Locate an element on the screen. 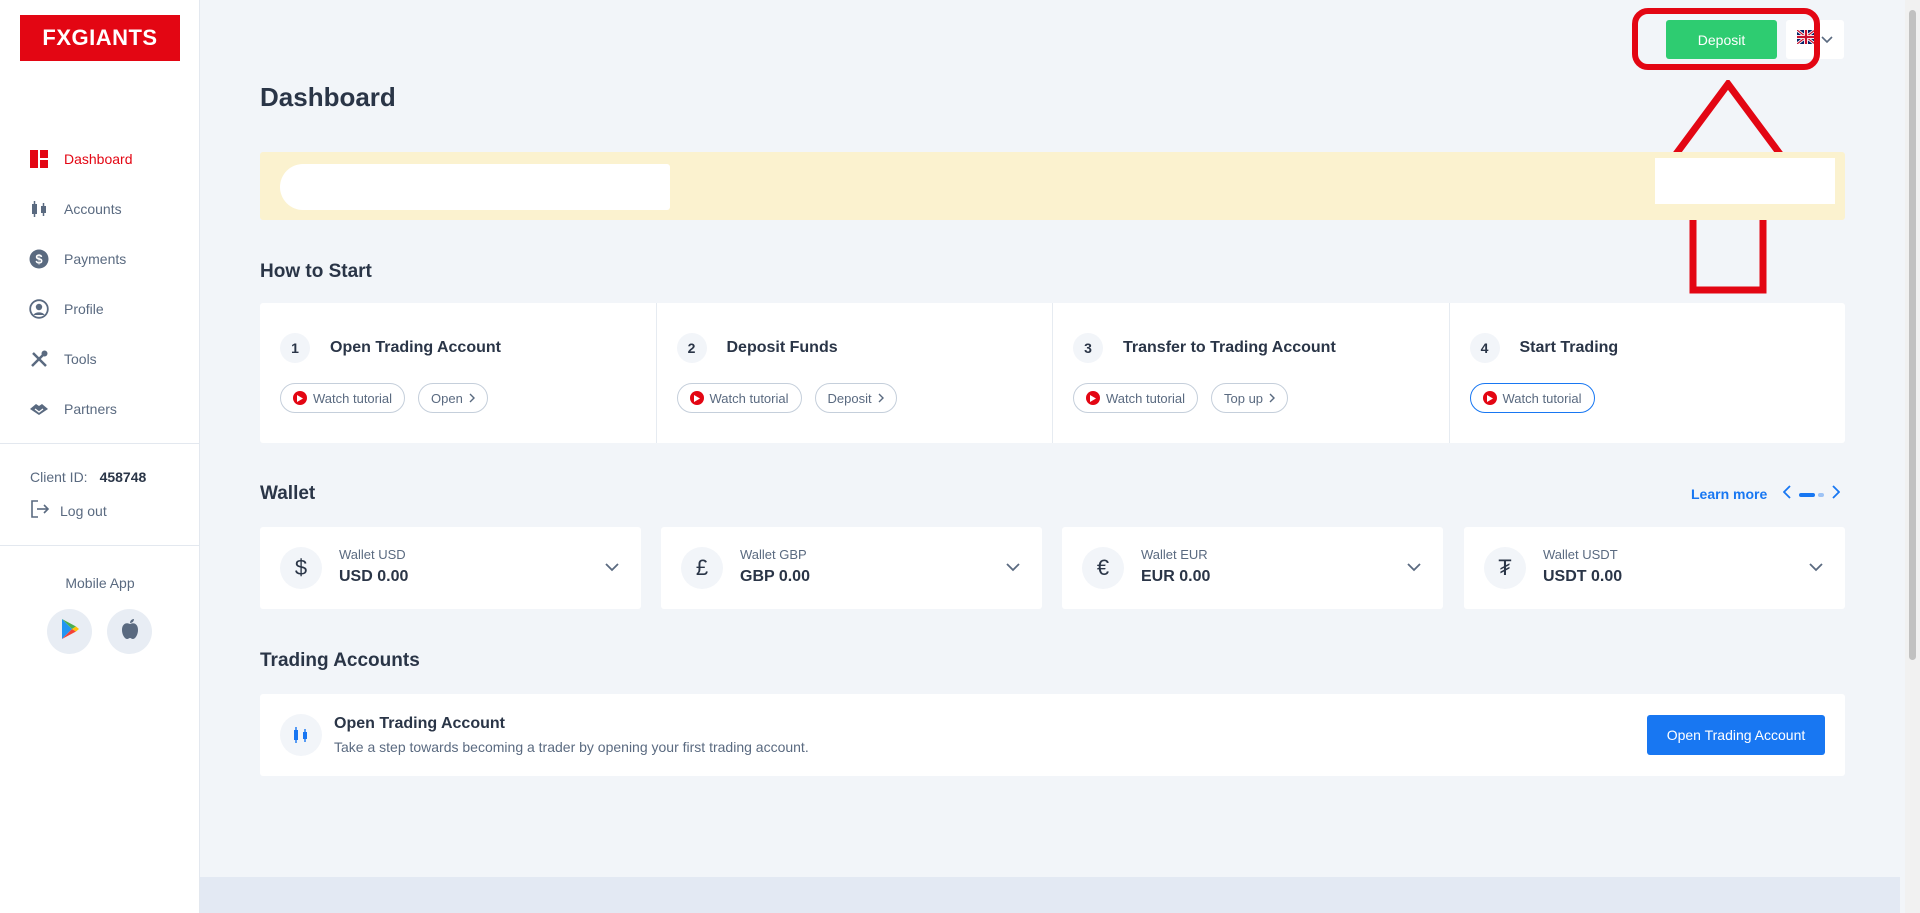 This screenshot has height=913, width=1920. fxgiants-logo: FXGIANTS is located at coordinates (100, 38).